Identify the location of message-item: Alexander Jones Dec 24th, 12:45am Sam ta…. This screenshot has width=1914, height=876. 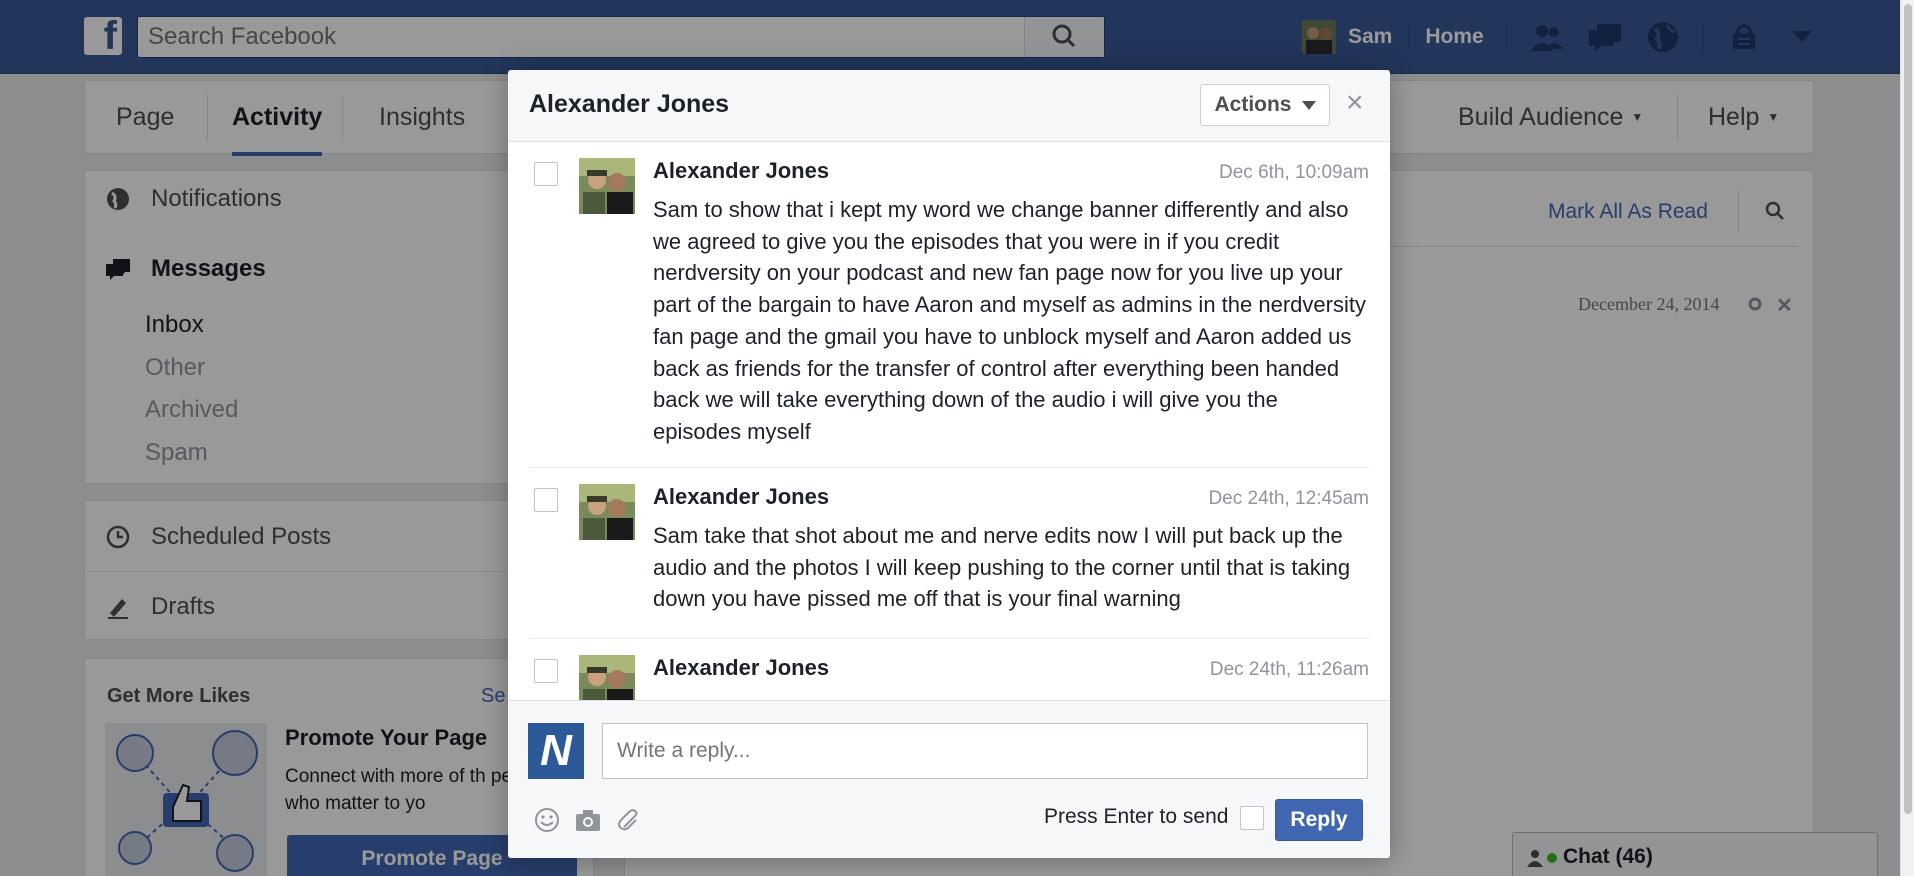
(949, 553).